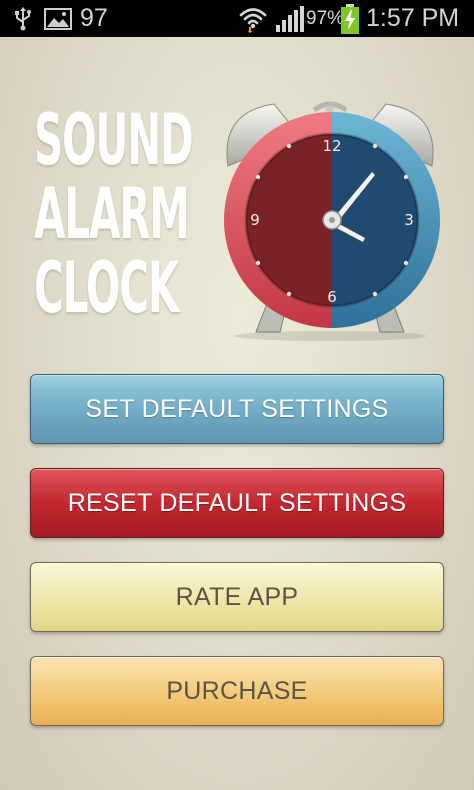  Describe the element at coordinates (112, 214) in the screenshot. I see `logo-line-alarm: ALARM` at that location.